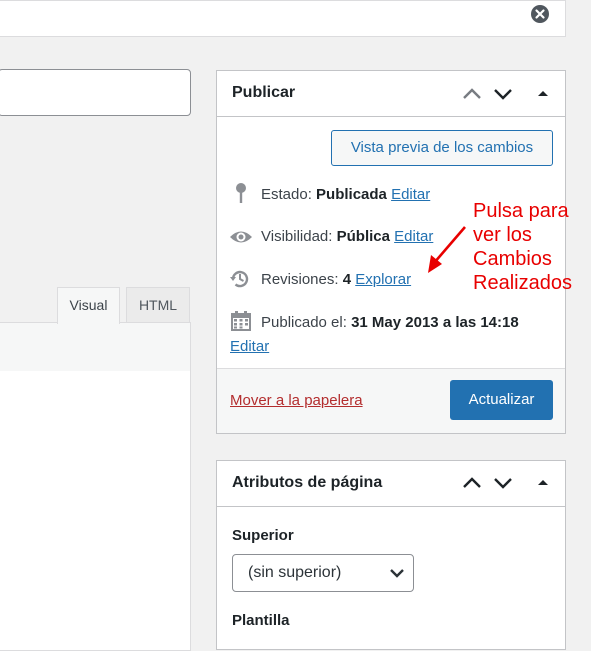  Describe the element at coordinates (296, 400) in the screenshot. I see `move-to-trash-link: Mover a la papelera` at that location.